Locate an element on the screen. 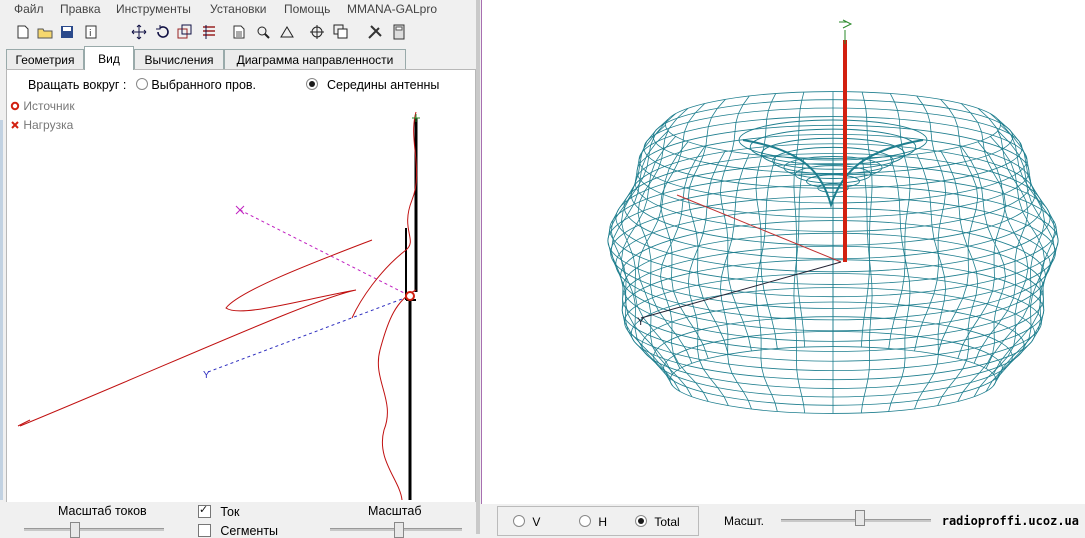 The width and height of the screenshot is (1085, 538). segments-checkbox is located at coordinates (204, 530).